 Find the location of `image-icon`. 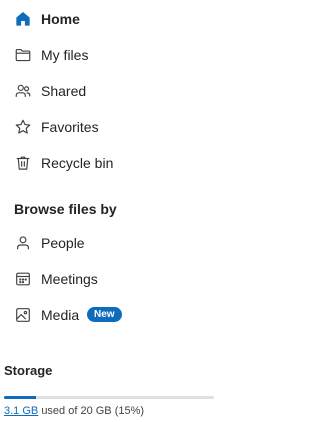

image-icon is located at coordinates (23, 315).